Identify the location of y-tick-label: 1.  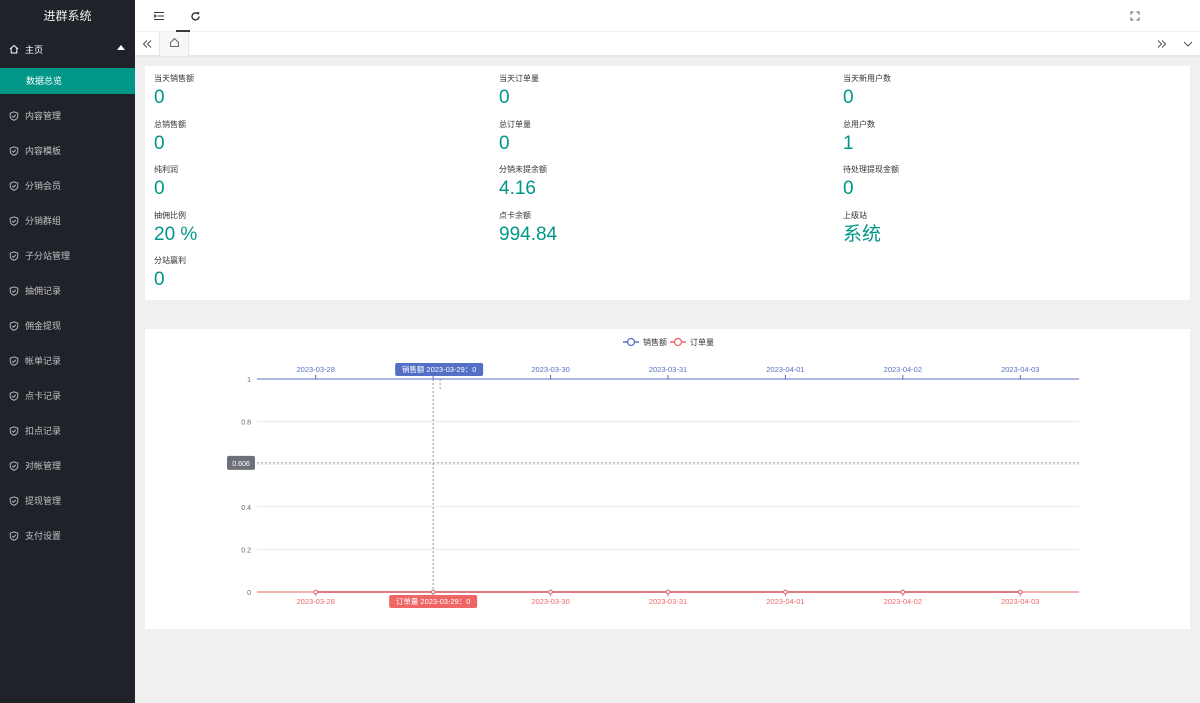
(249, 380).